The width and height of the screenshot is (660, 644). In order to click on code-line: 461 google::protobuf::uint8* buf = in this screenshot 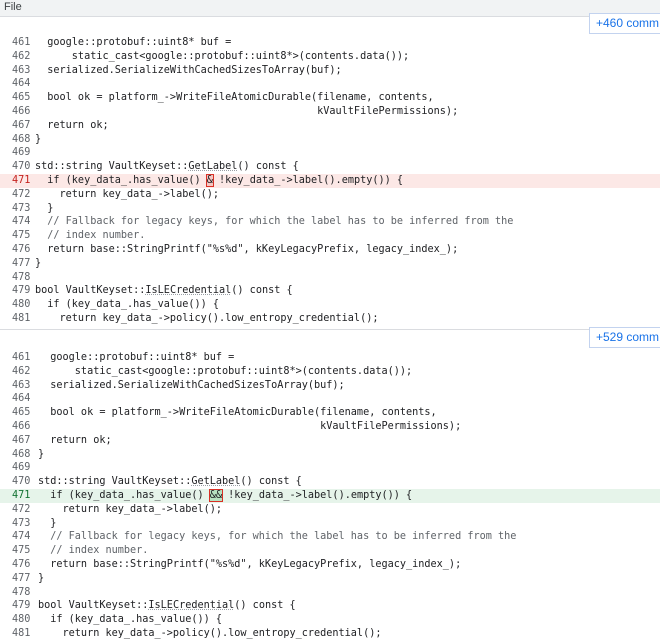, I will do `click(330, 358)`.